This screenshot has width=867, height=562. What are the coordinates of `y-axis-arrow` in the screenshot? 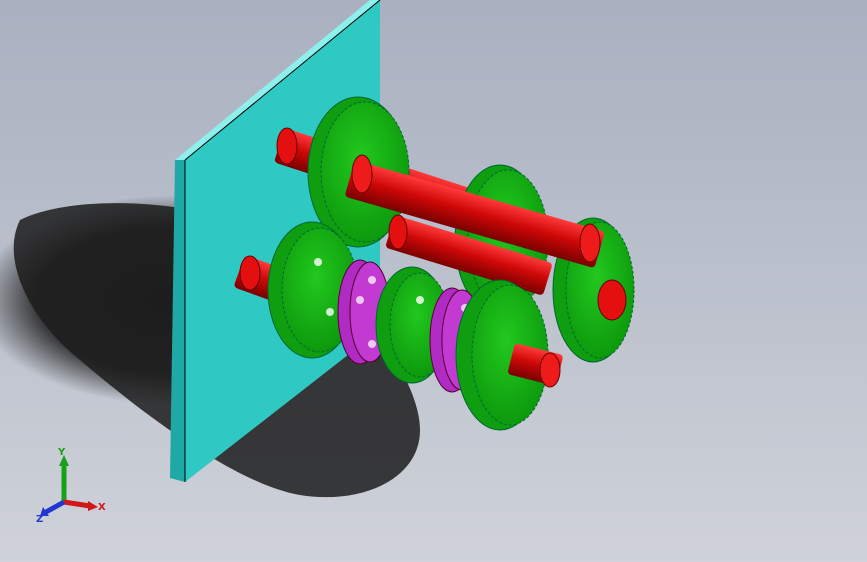 It's located at (64, 478).